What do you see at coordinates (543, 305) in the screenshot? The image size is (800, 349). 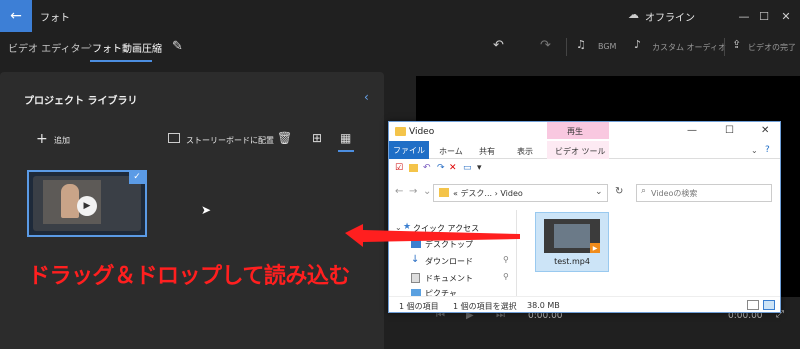 I see `status-size: 38.0 MB` at bounding box center [543, 305].